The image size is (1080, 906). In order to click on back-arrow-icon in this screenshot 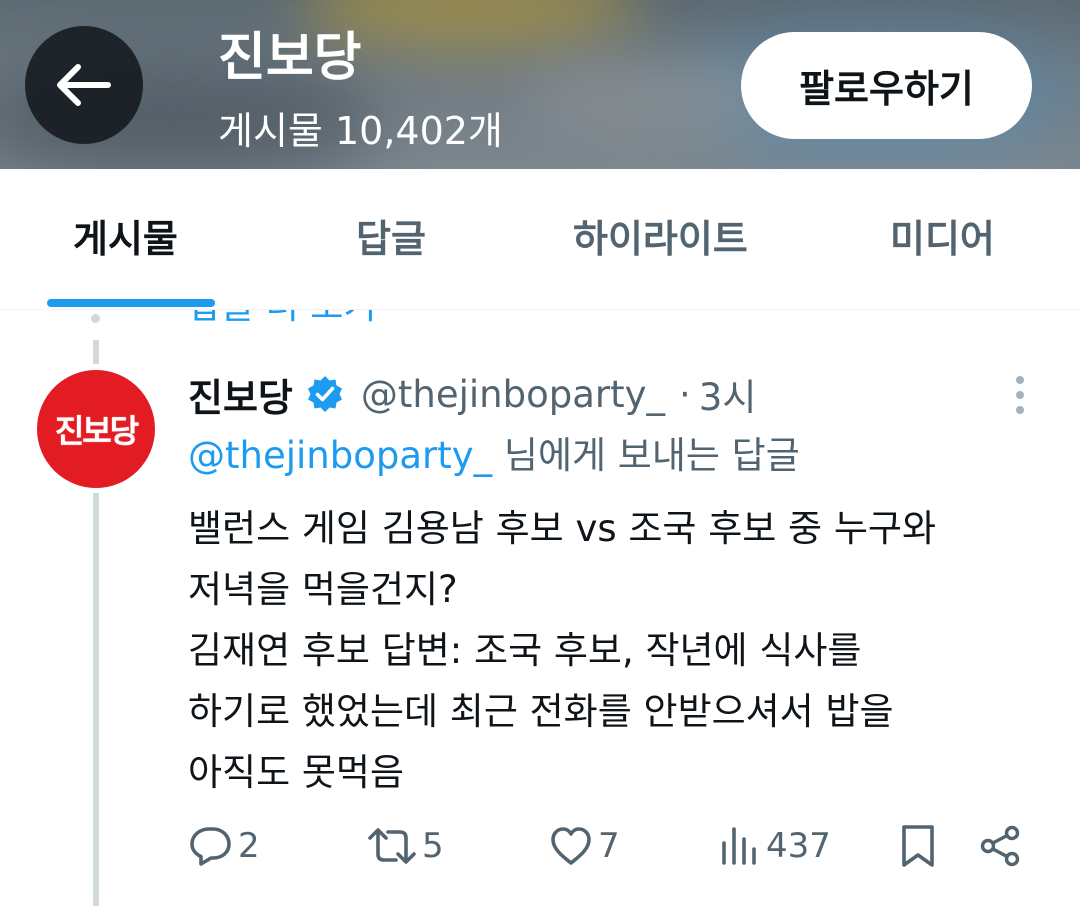, I will do `click(84, 85)`.